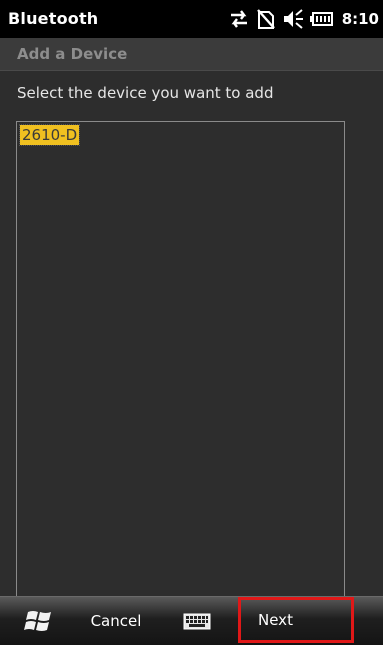 Image resolution: width=383 pixels, height=645 pixels. Describe the element at coordinates (72, 54) in the screenshot. I see `page-title: Add a Device` at that location.